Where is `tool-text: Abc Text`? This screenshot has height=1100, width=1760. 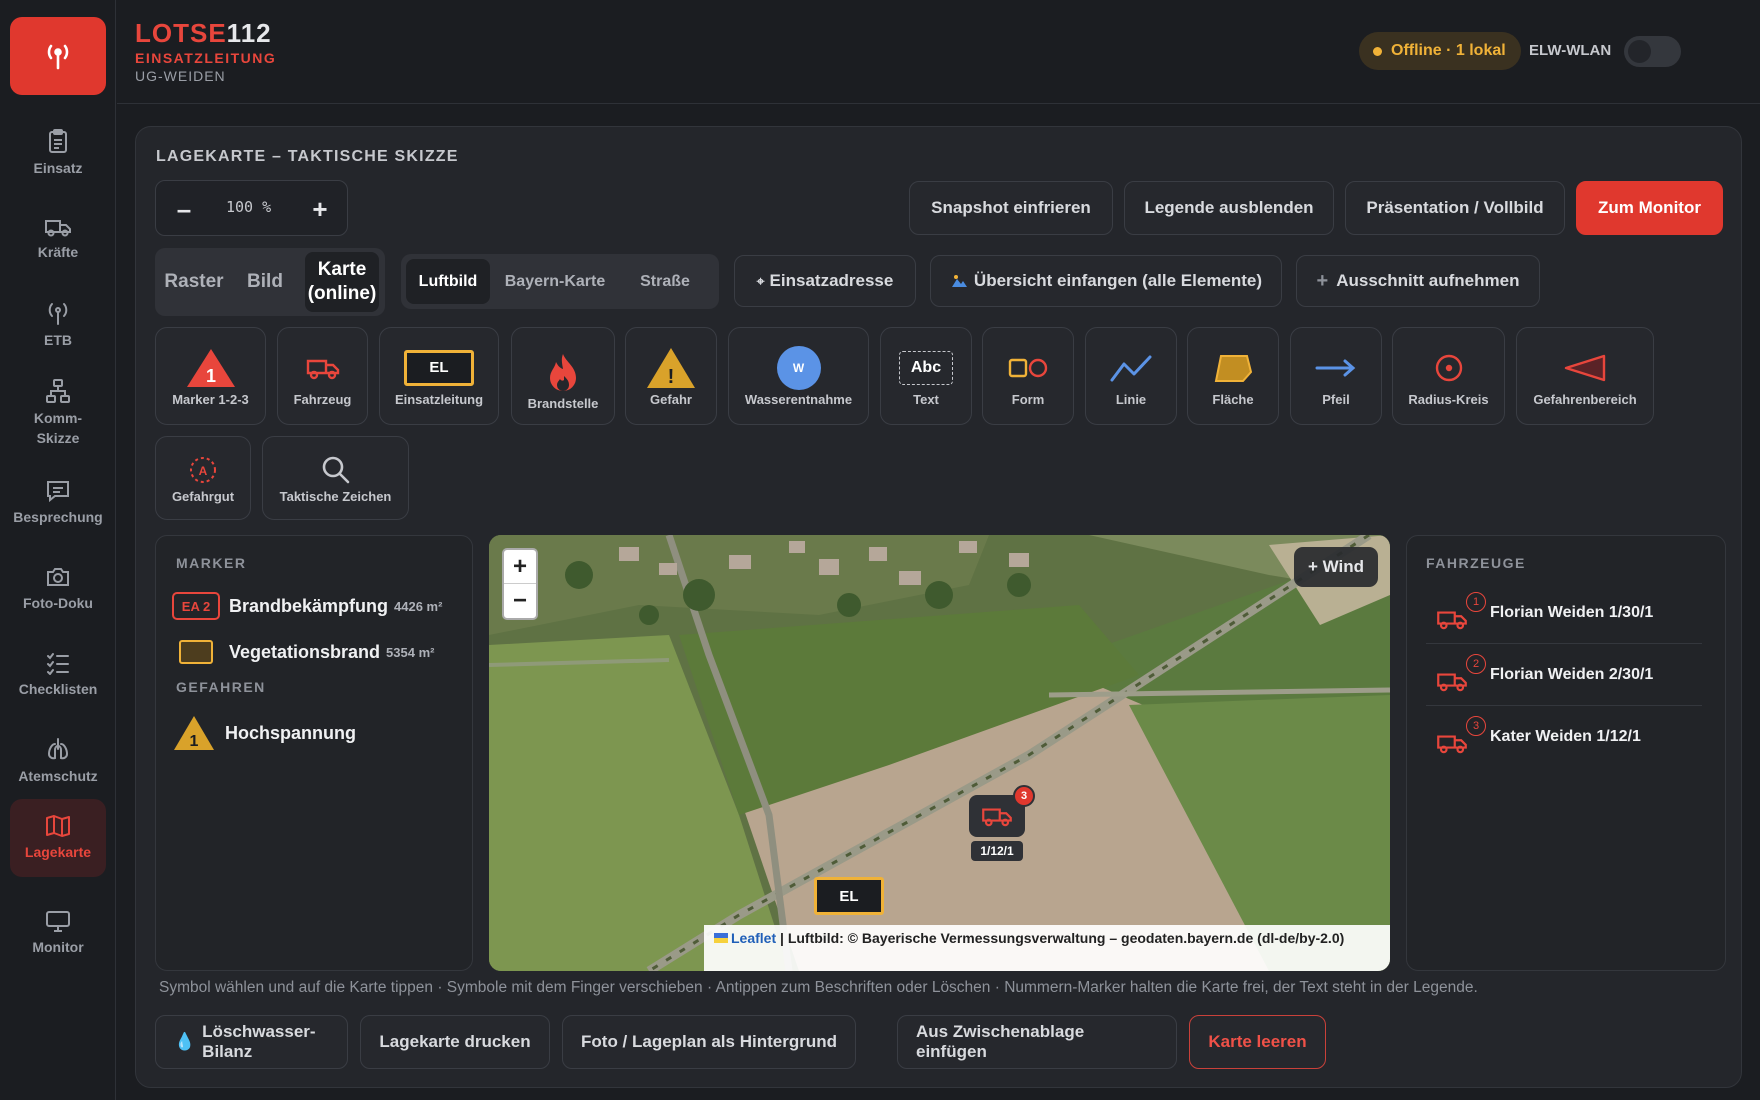
tool-text: Abc Text is located at coordinates (926, 376).